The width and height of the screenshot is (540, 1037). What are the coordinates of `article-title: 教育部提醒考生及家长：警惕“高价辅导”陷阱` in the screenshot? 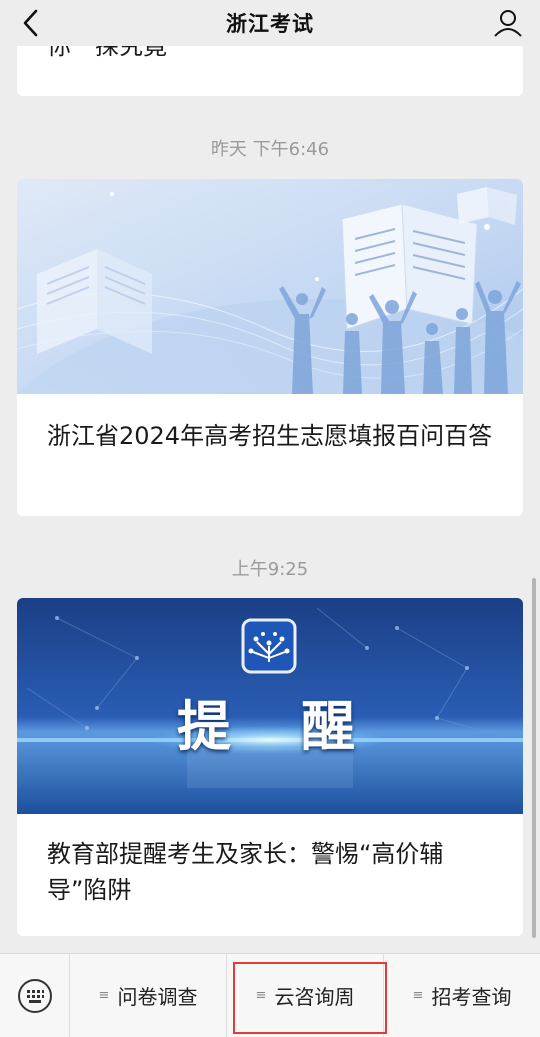 It's located at (245, 872).